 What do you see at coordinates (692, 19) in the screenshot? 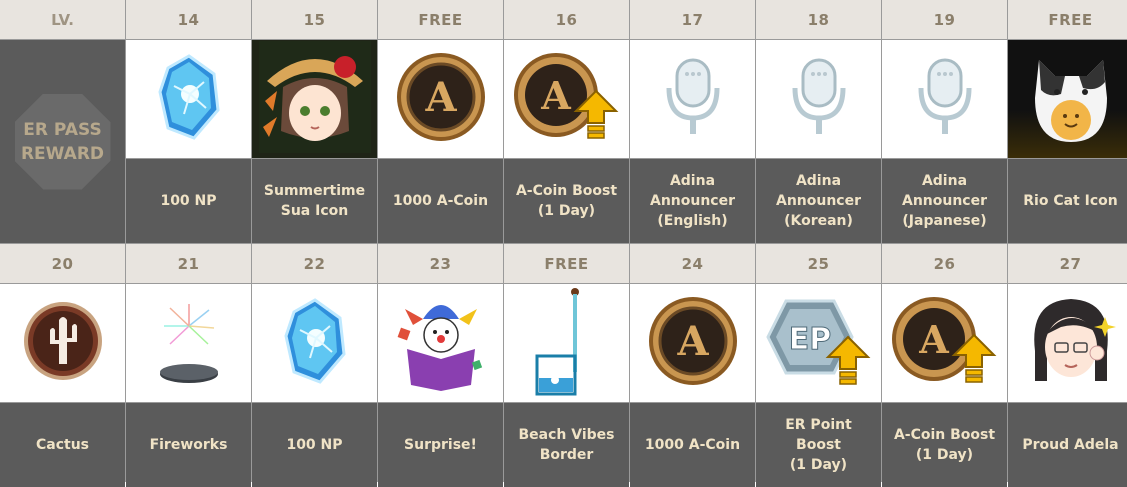
I see `level-label: 17` at bounding box center [692, 19].